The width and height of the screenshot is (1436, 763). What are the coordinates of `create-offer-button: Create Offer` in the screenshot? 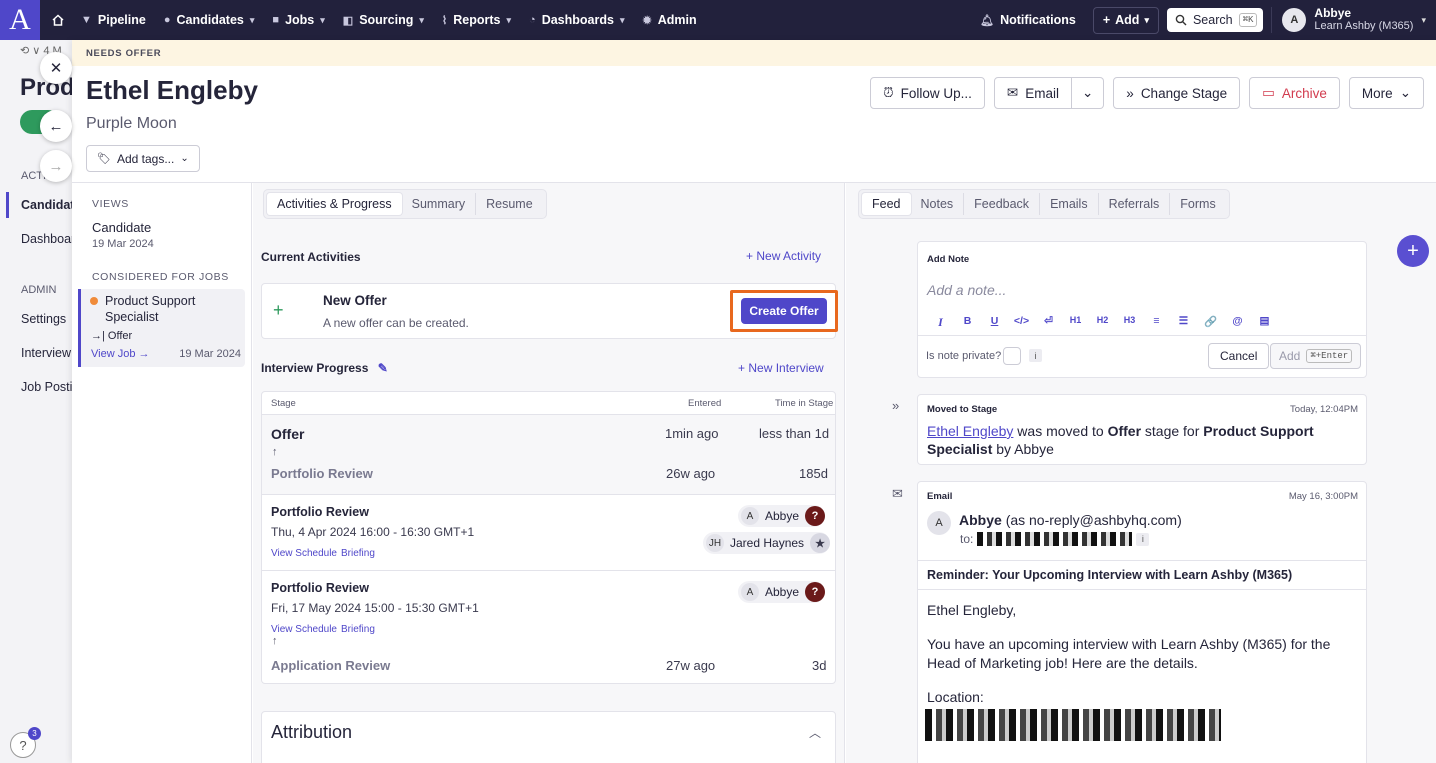 It's located at (784, 311).